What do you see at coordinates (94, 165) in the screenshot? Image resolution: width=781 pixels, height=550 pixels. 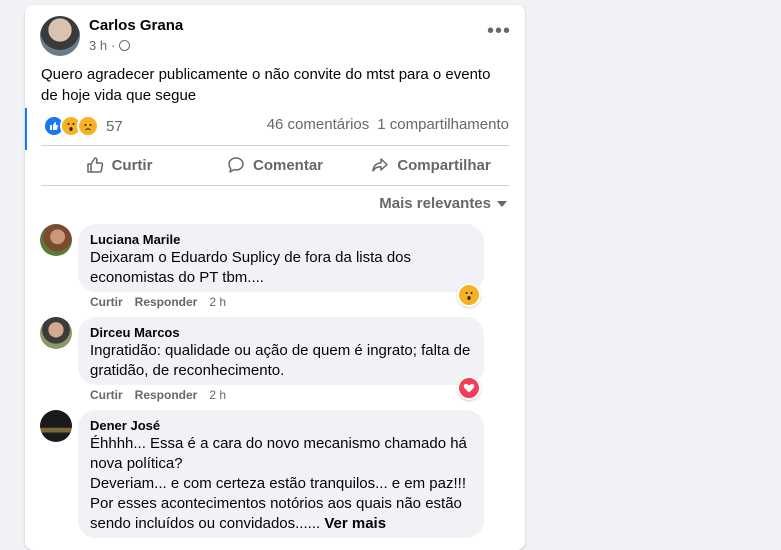 I see `thumbs-up-icon` at bounding box center [94, 165].